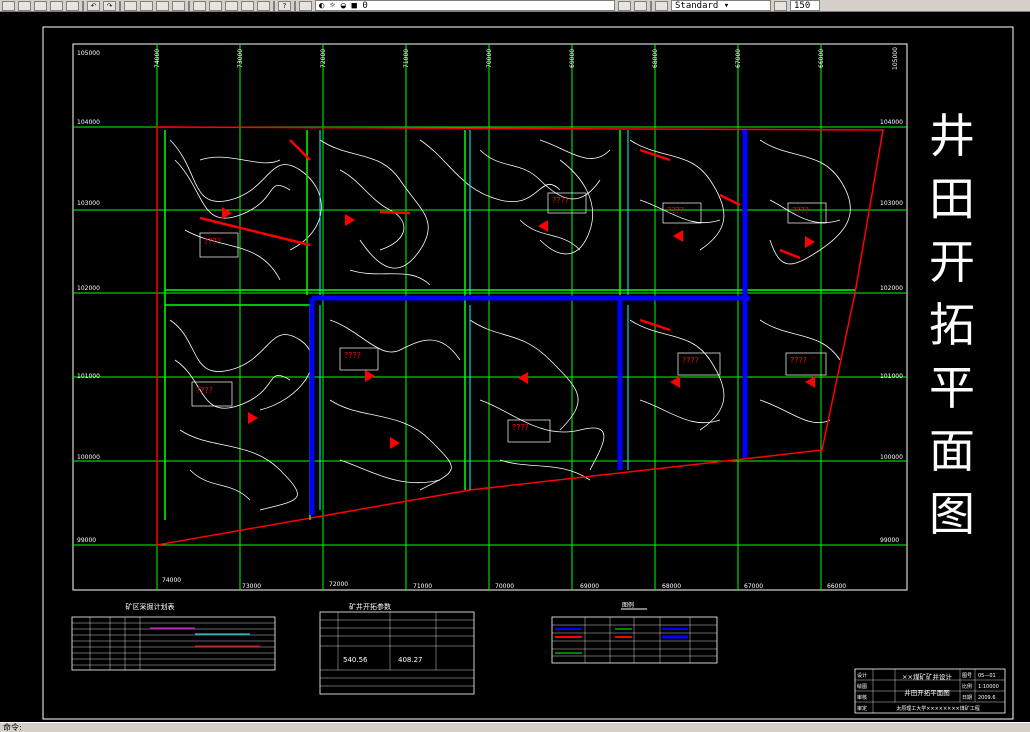 The height and width of the screenshot is (732, 1030). I want to click on grid-top-label: 73000, so click(240, 58).